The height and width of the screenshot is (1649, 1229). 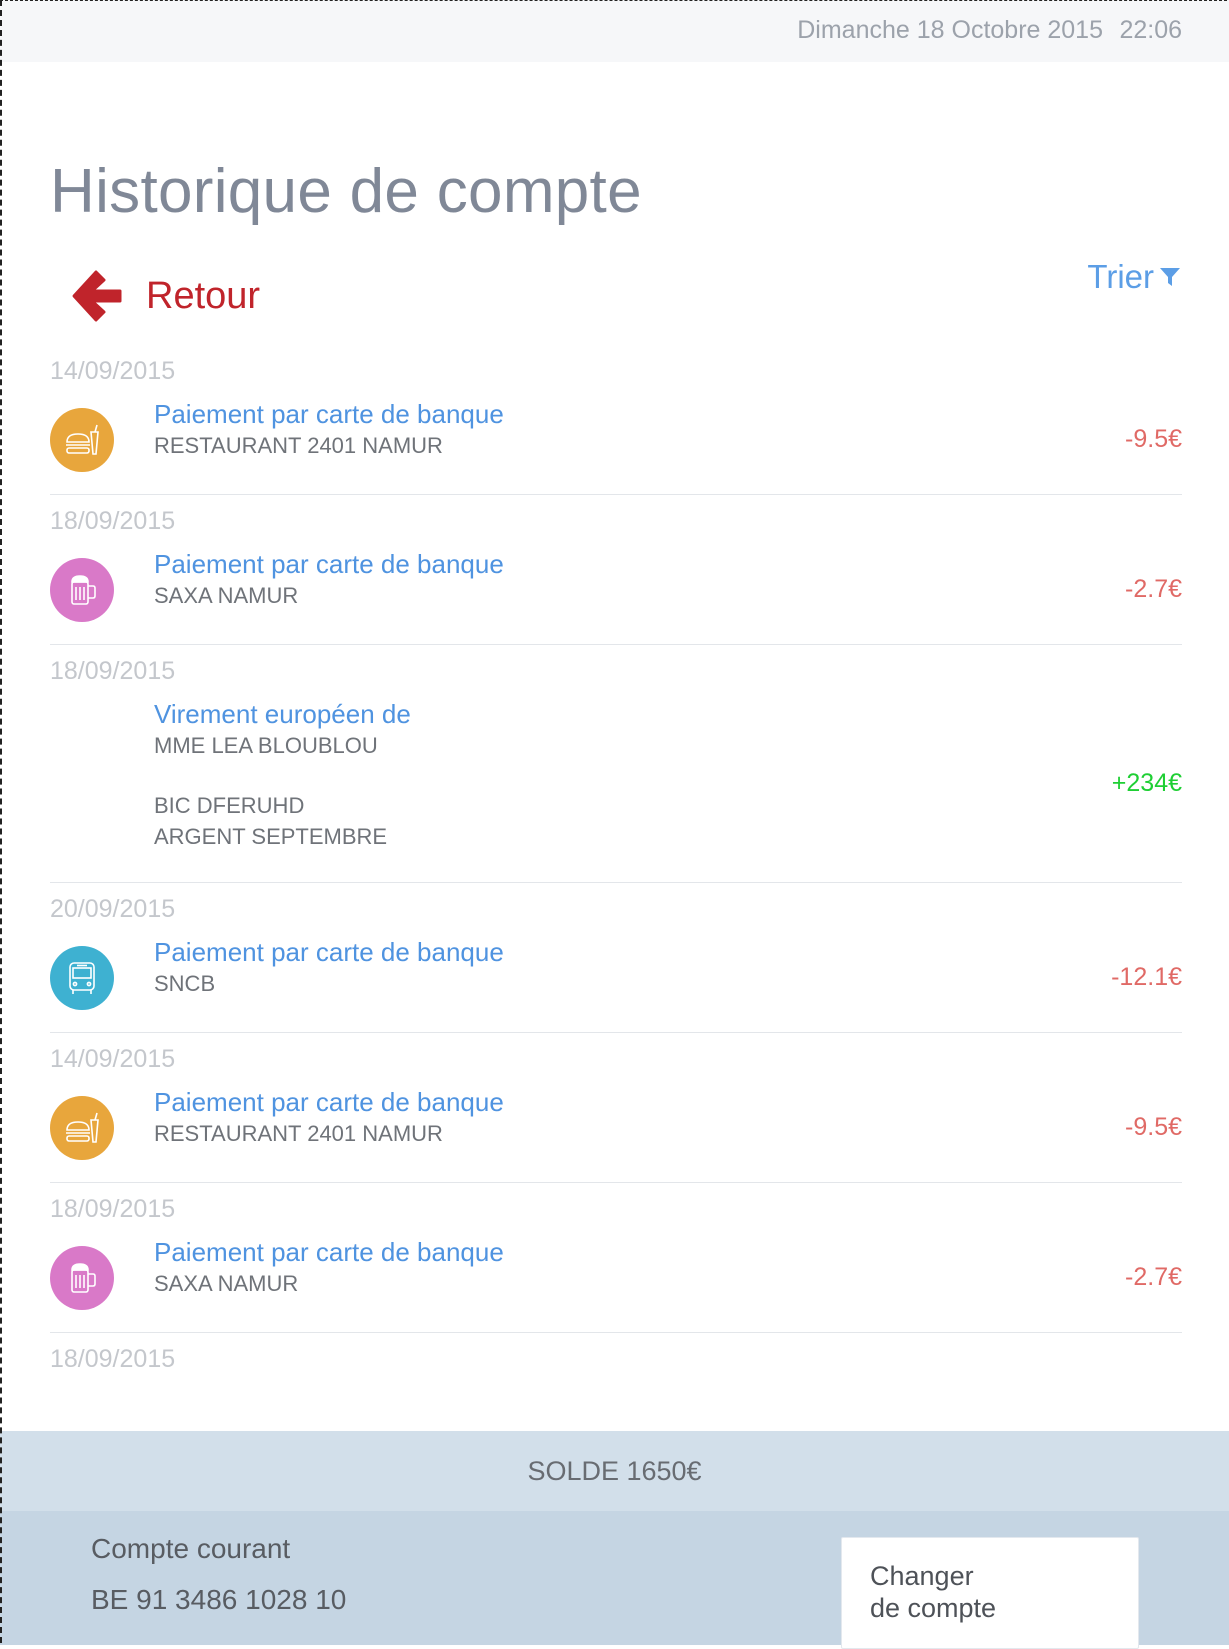 I want to click on back-button: Retour, so click(x=165, y=296).